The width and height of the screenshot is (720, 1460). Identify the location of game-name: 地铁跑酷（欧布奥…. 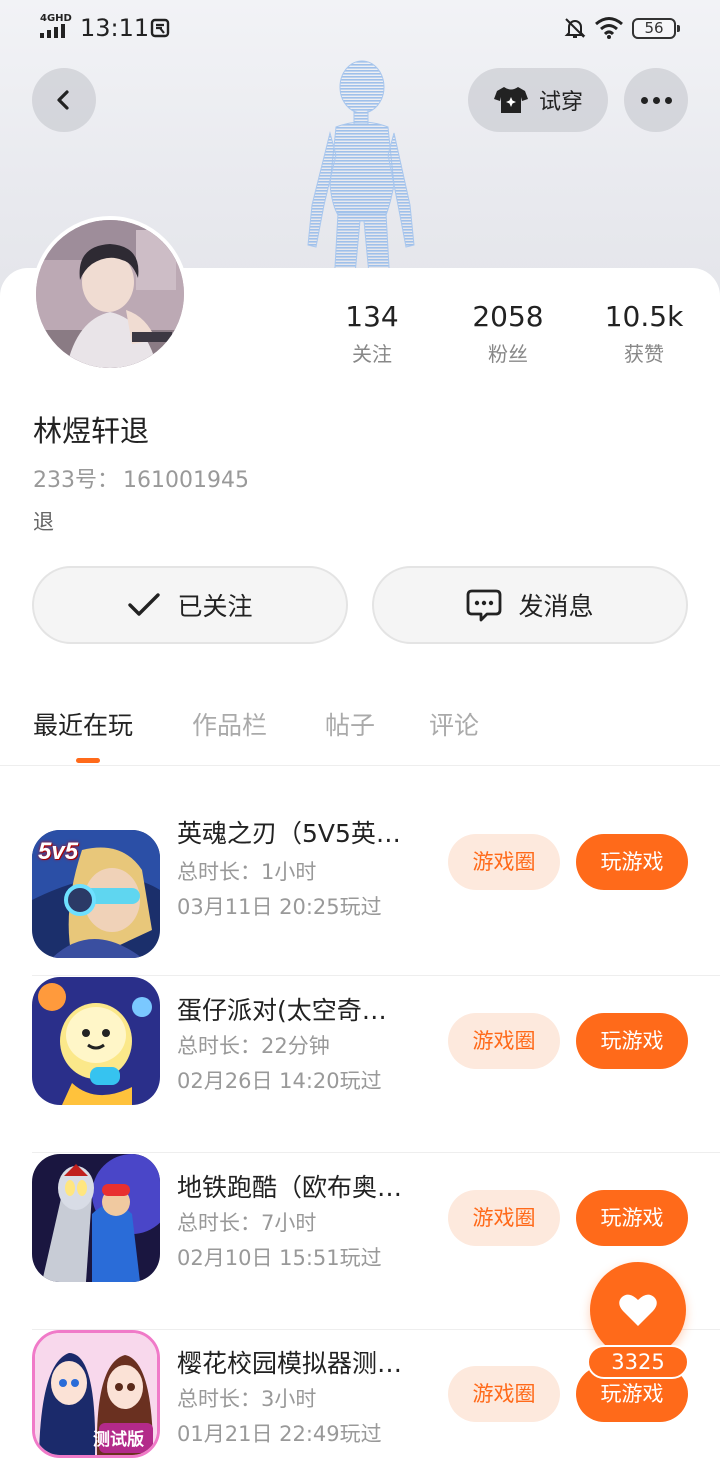
(290, 1187).